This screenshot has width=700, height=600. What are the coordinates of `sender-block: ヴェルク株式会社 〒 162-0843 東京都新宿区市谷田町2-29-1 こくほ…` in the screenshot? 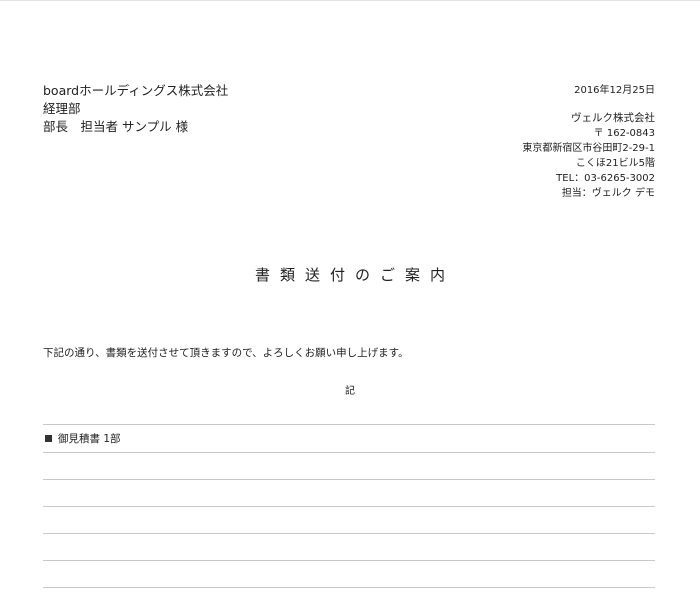 It's located at (588, 155).